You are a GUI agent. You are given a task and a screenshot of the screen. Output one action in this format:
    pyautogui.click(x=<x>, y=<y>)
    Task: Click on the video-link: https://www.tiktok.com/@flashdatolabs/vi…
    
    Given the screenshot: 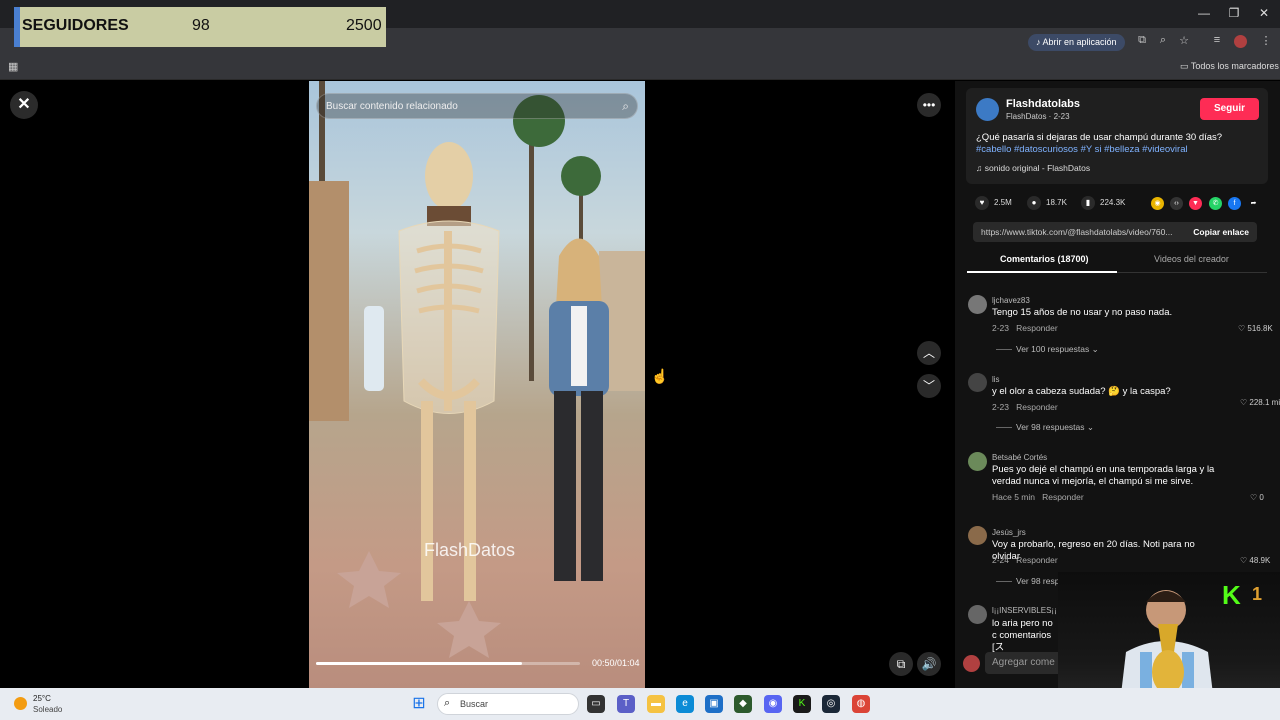 What is the action you would take?
    pyautogui.click(x=1076, y=232)
    